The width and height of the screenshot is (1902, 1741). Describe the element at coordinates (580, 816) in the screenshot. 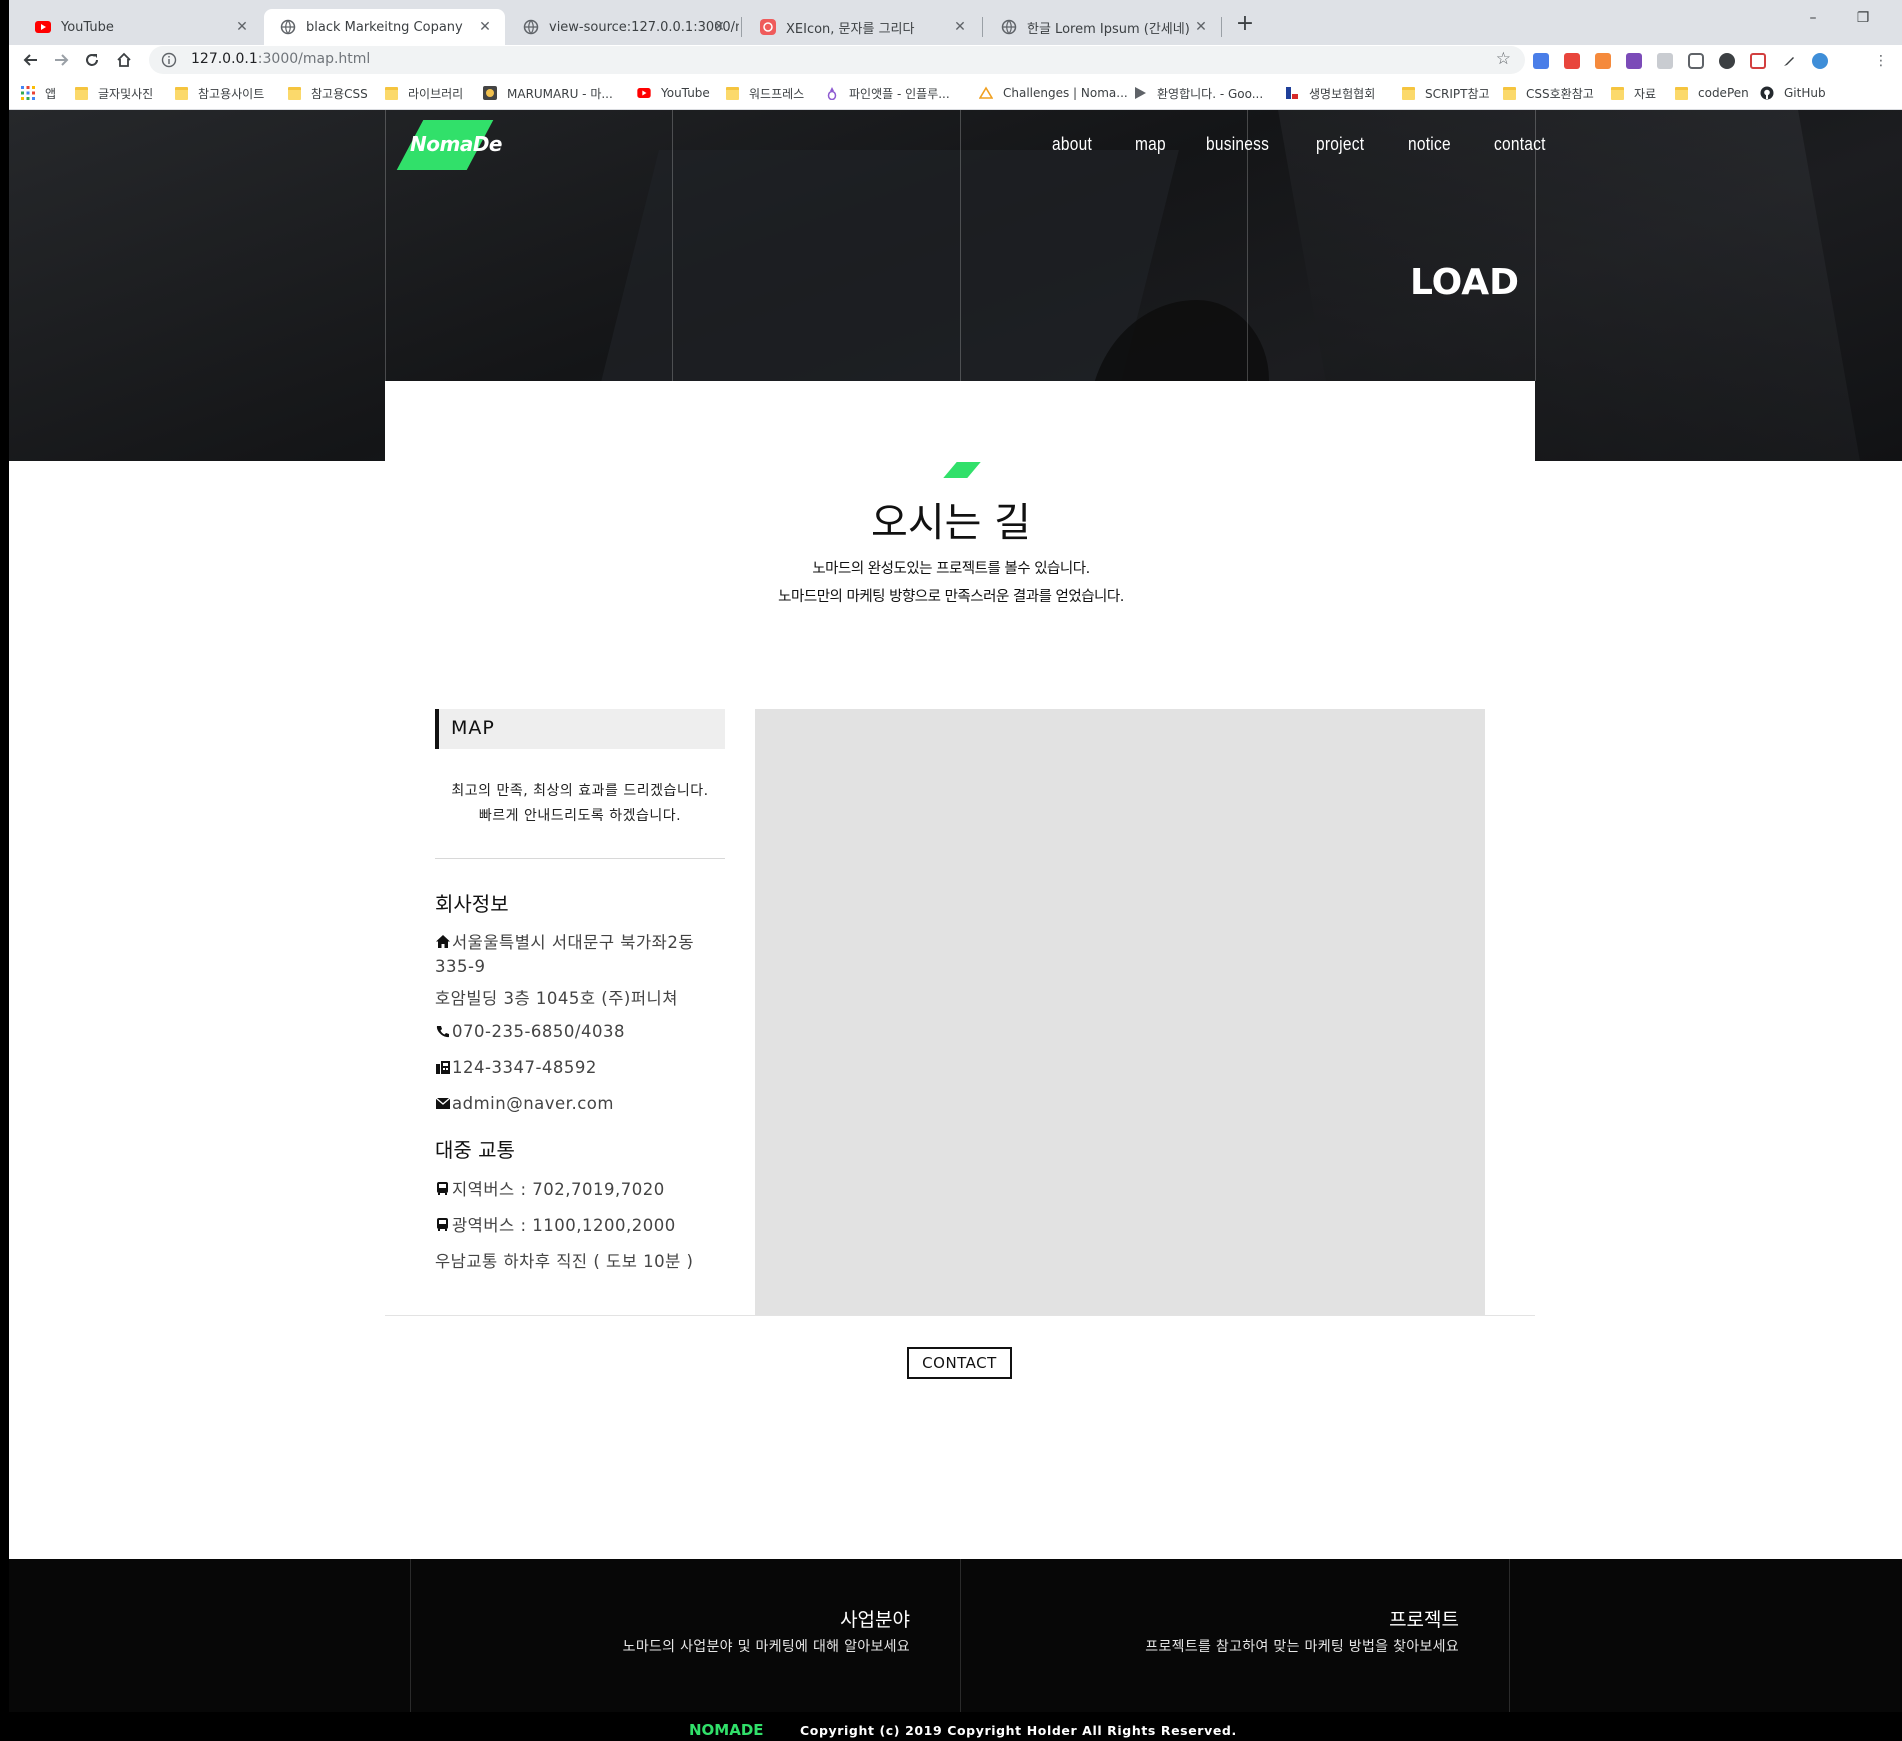

I see `map-description: 빠르게 안내드리도록 하겠습니다.` at that location.